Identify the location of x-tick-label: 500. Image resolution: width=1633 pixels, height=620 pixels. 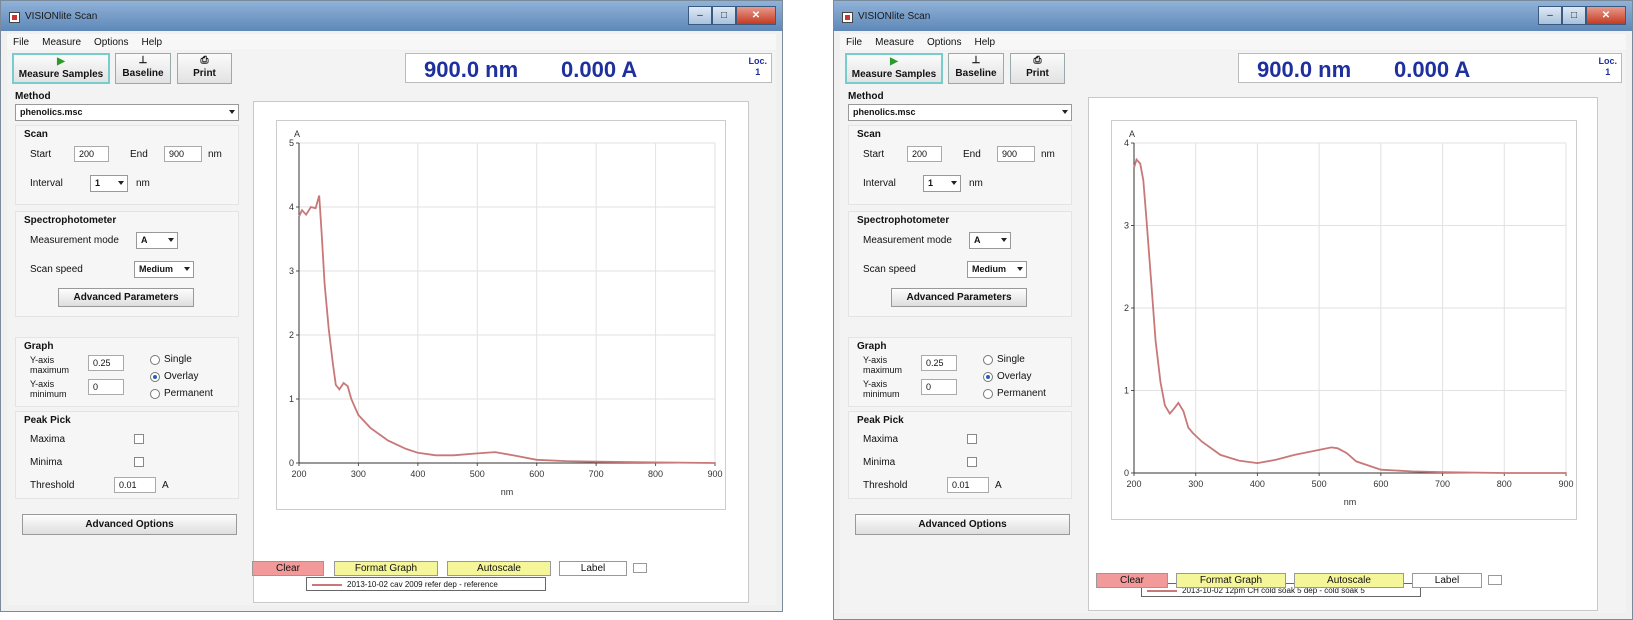
(1319, 484).